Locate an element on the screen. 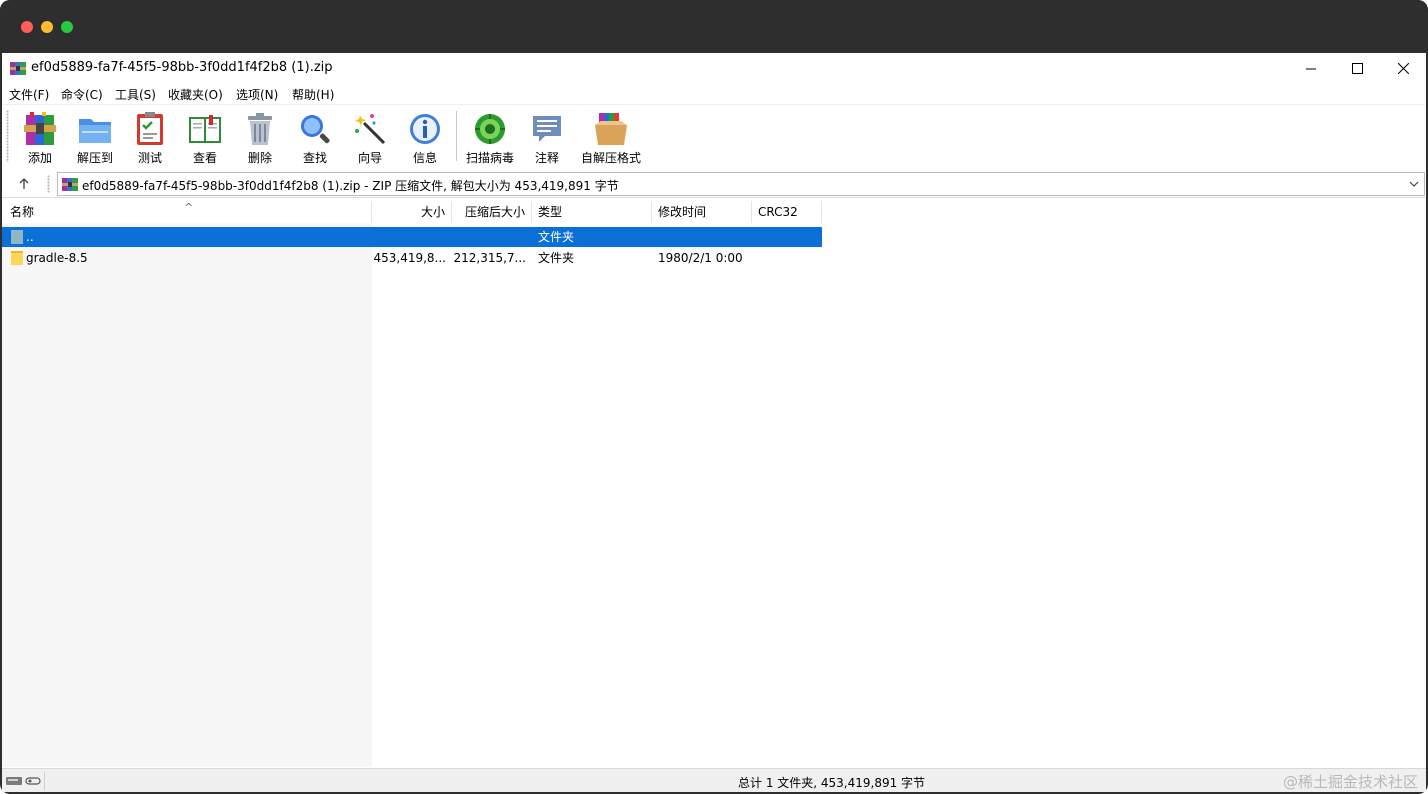 This screenshot has width=1428, height=794. scan-virus-label: 扫描病毒 is located at coordinates (489, 158).